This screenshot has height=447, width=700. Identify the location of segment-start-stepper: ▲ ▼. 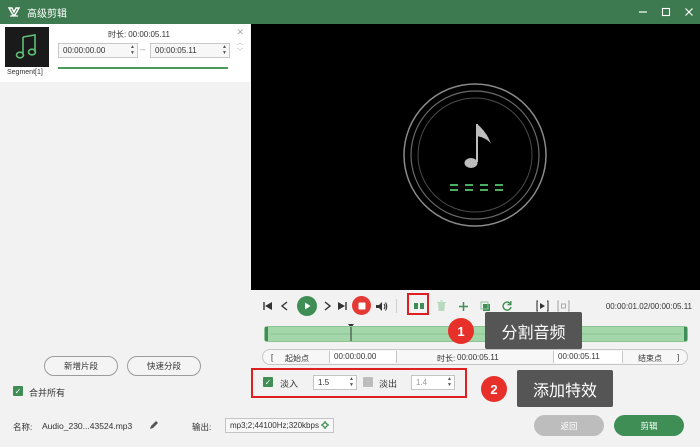
(132, 50).